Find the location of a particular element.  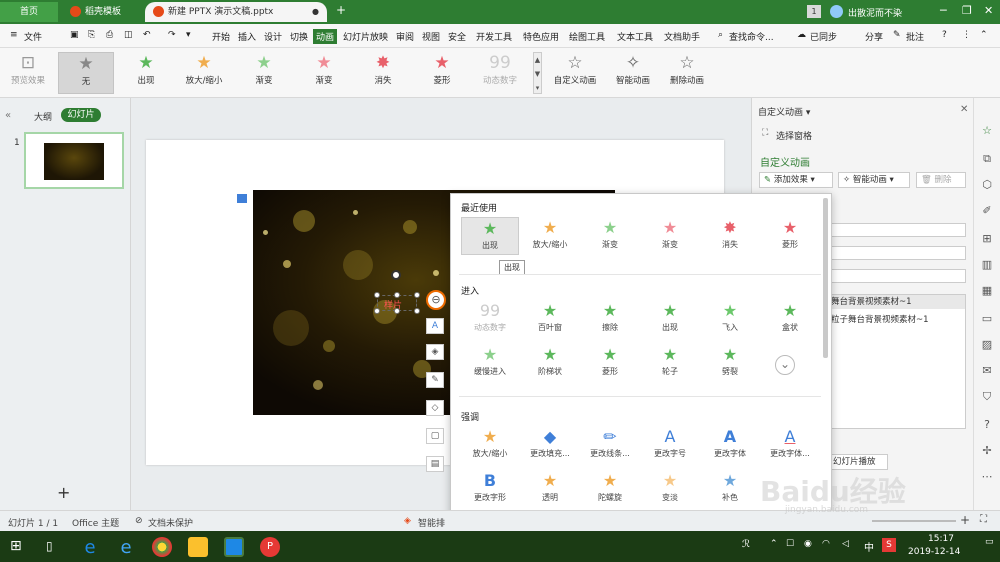

custom-animation-icon: ☆ is located at coordinates (987, 131).